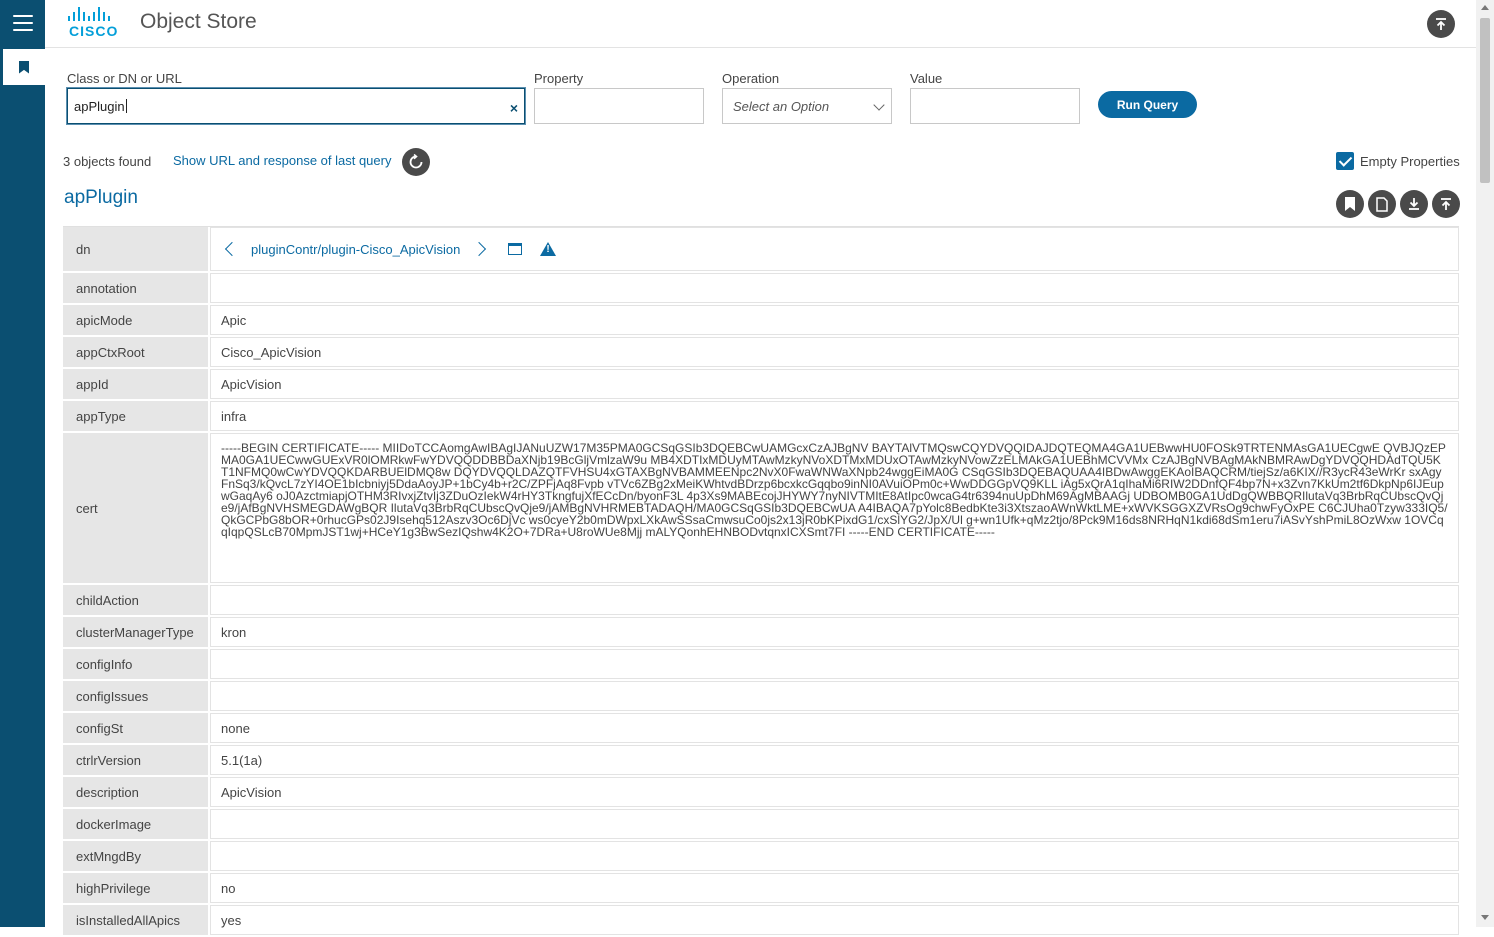 The image size is (1494, 937). I want to click on property-key: childAction, so click(135, 600).